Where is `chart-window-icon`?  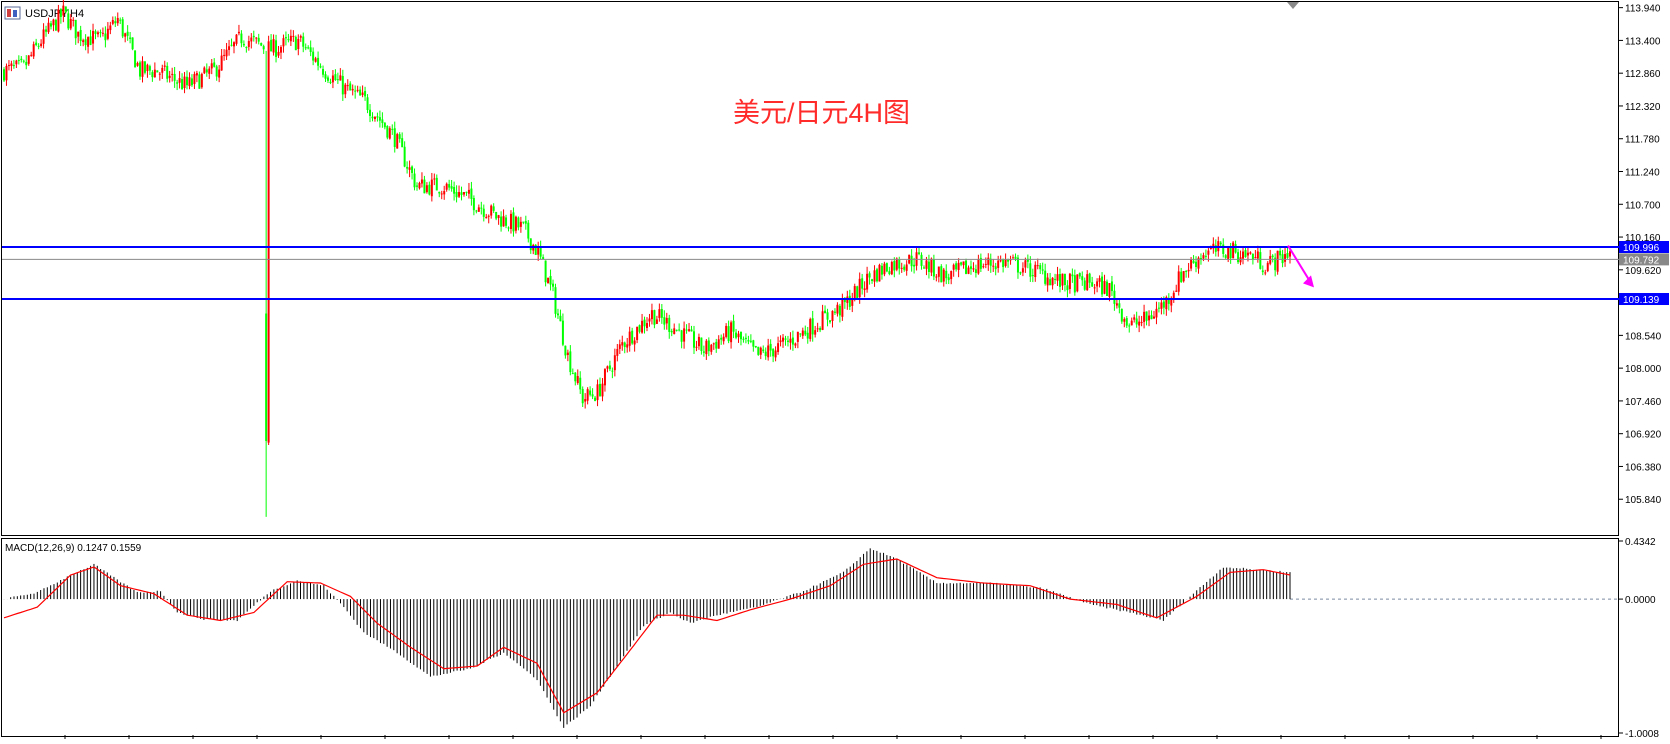 chart-window-icon is located at coordinates (12, 13).